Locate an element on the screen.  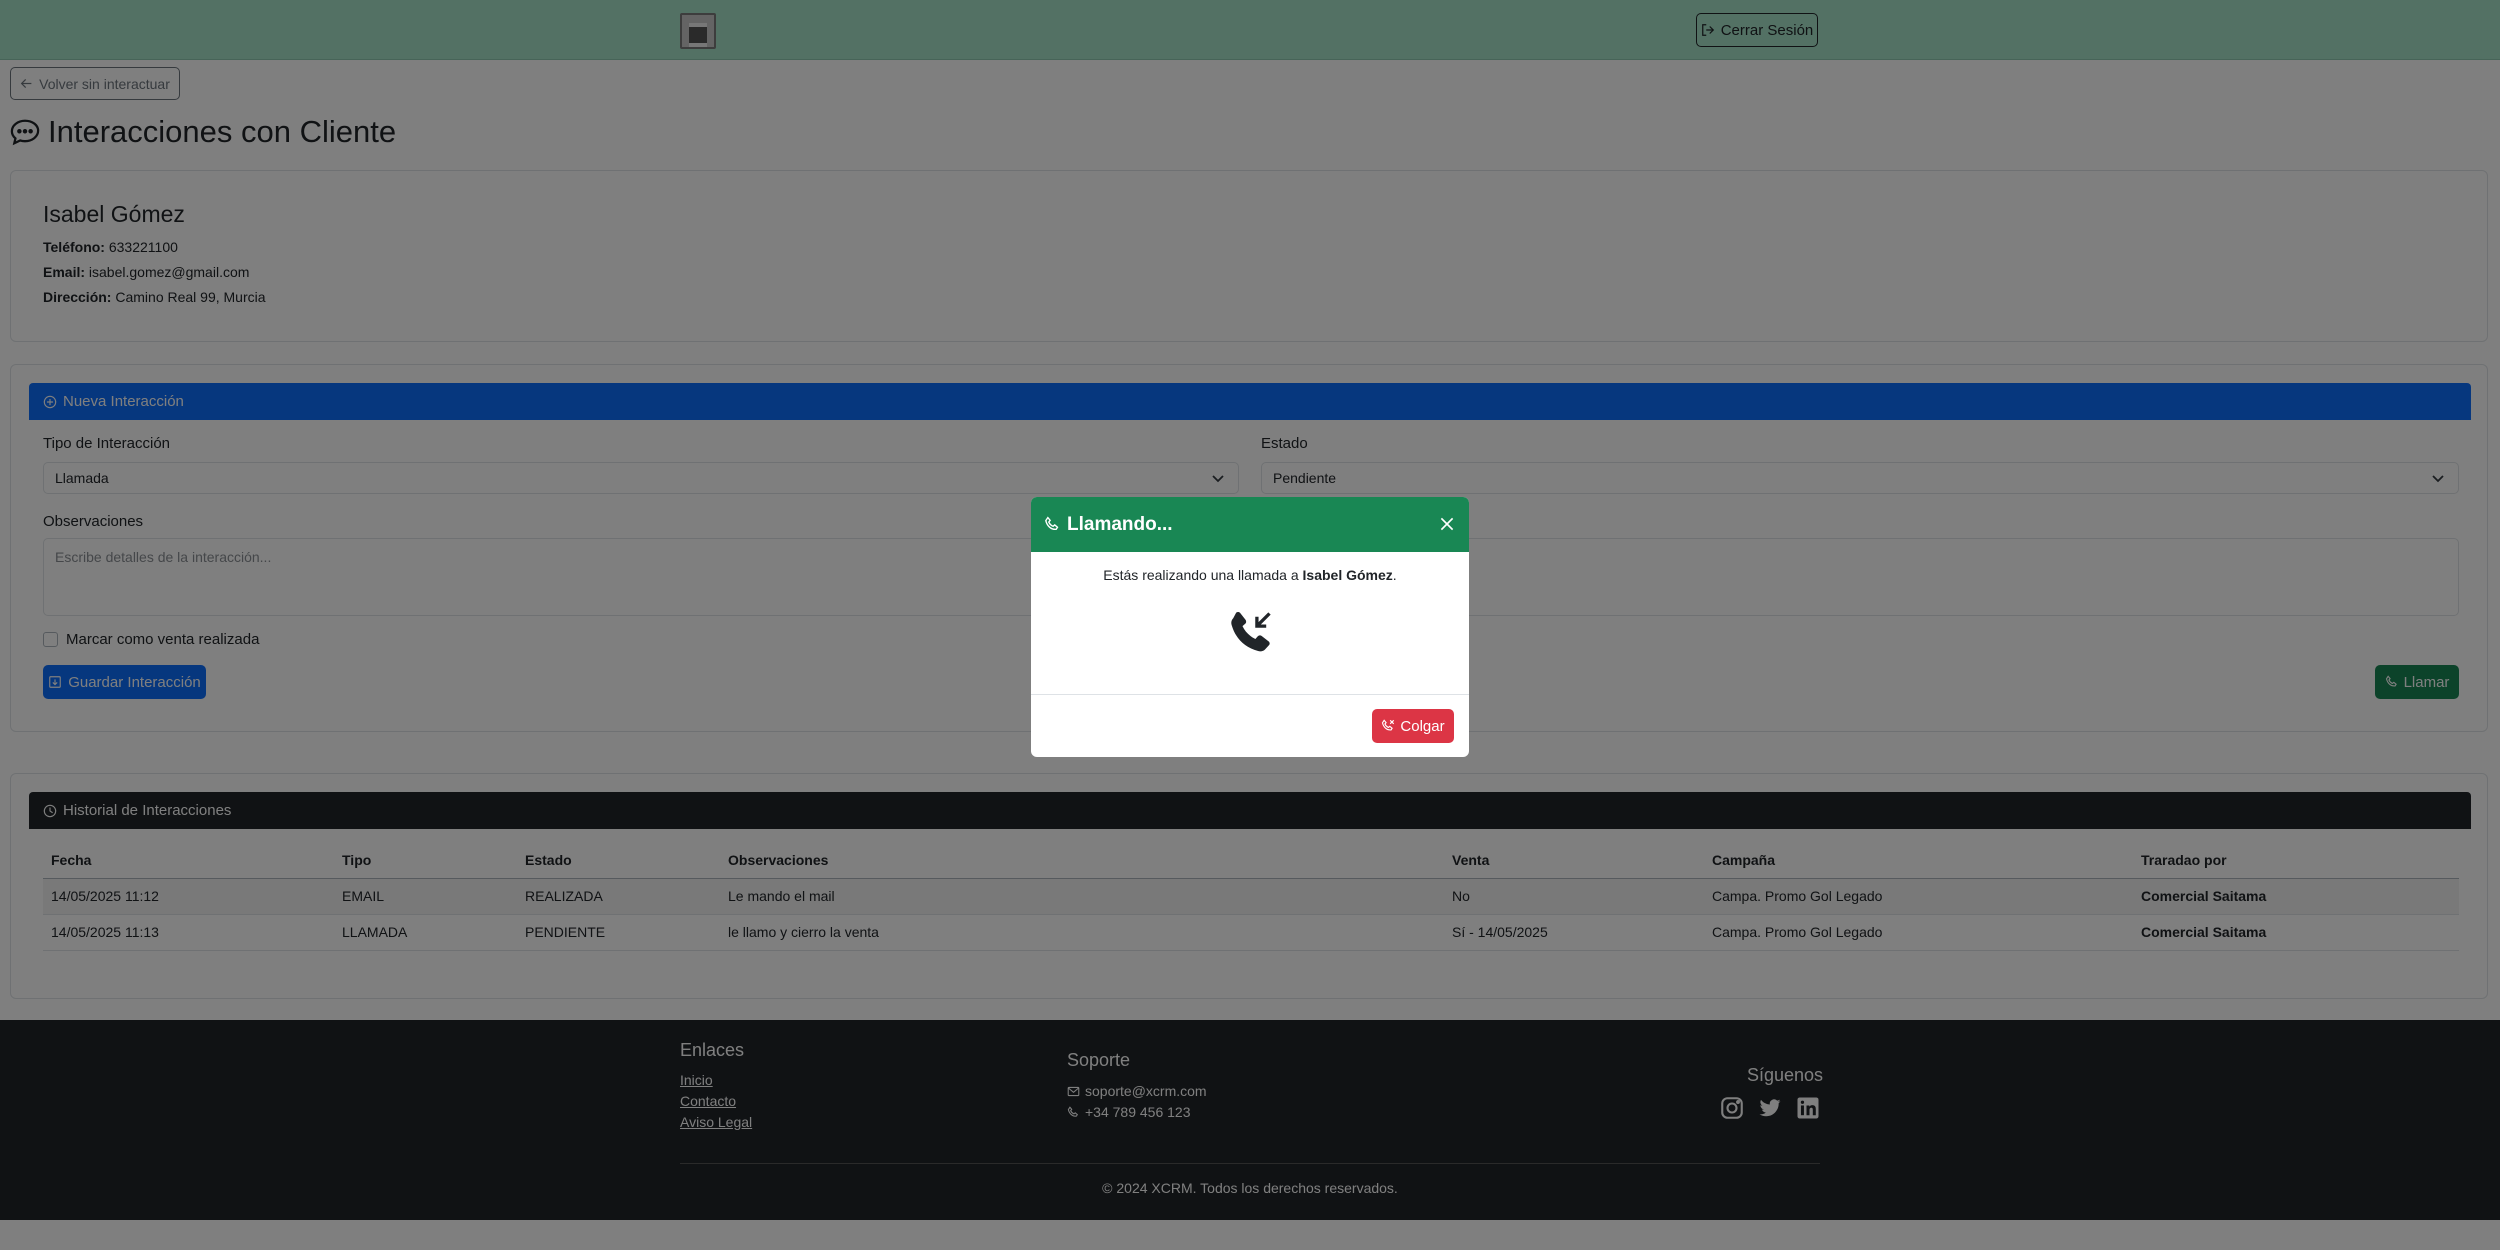
hangup-button: Colgar is located at coordinates (1413, 726).